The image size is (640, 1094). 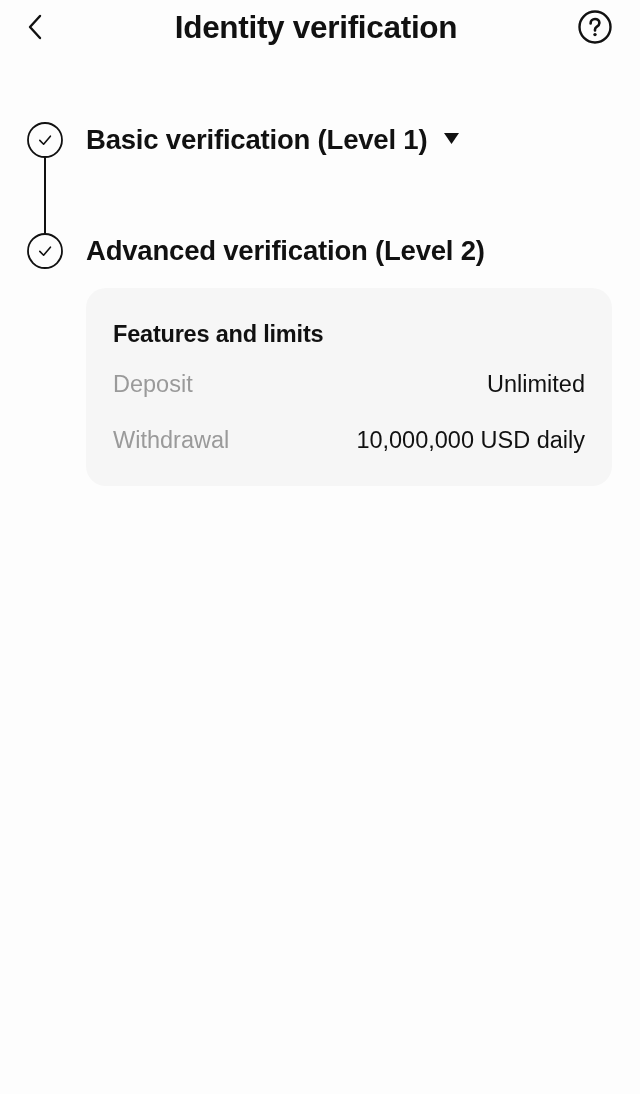 I want to click on caret-icon, so click(x=452, y=138).